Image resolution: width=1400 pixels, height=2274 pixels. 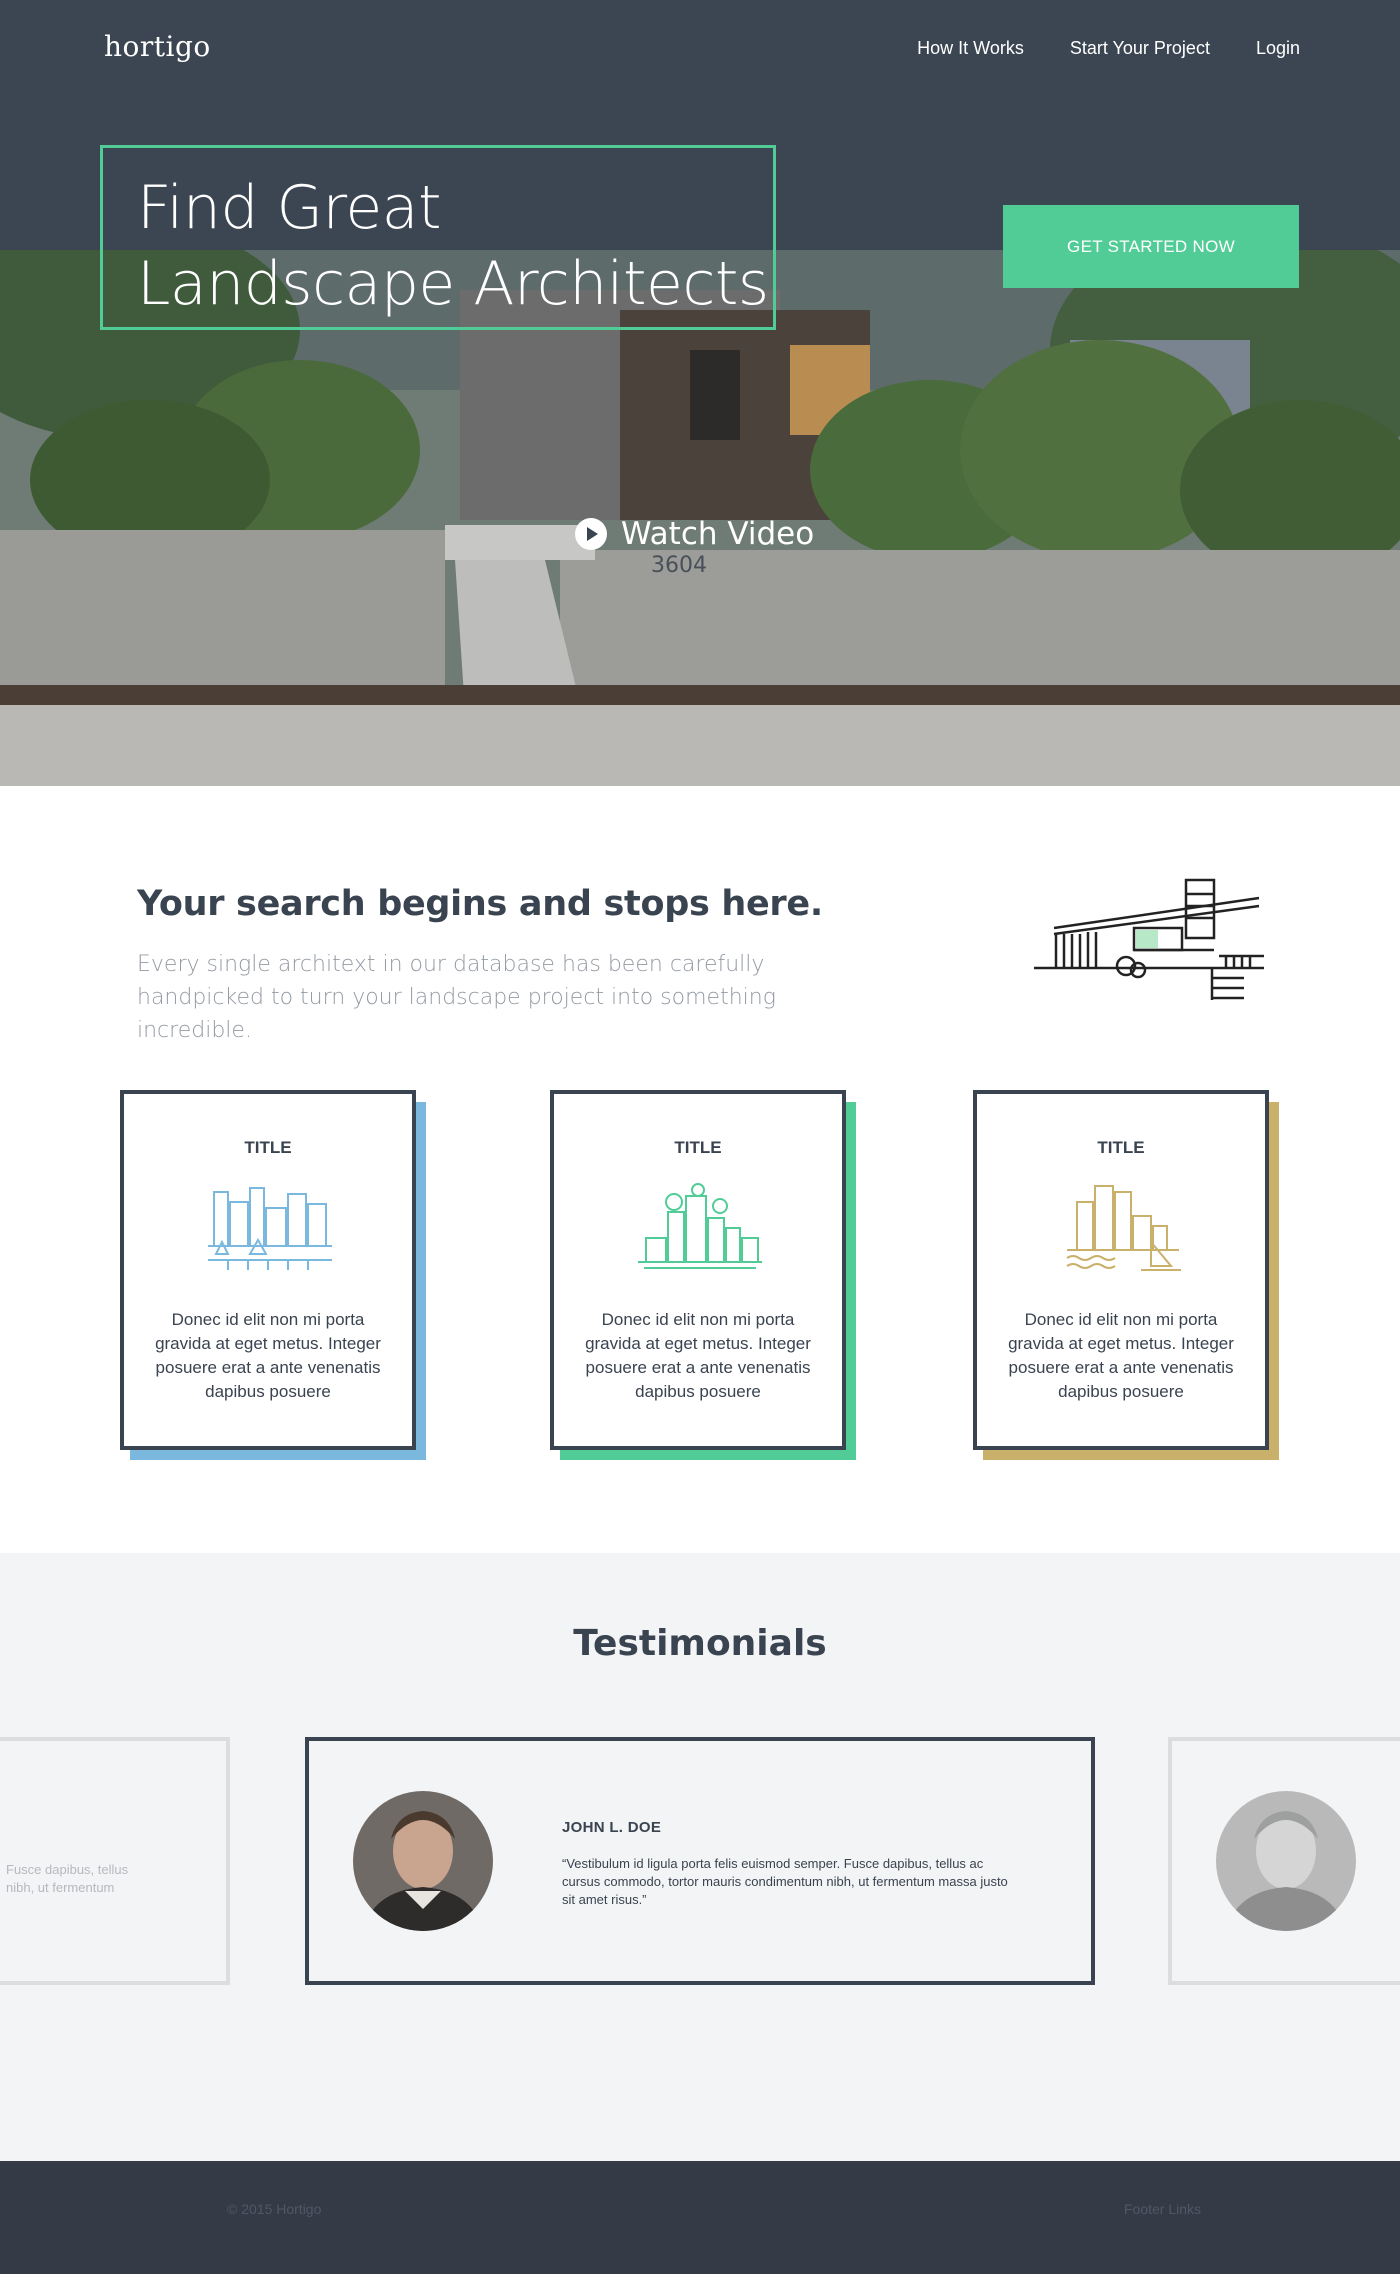 I want to click on hero-headline: Find Great Landscape Architects, so click(x=455, y=246).